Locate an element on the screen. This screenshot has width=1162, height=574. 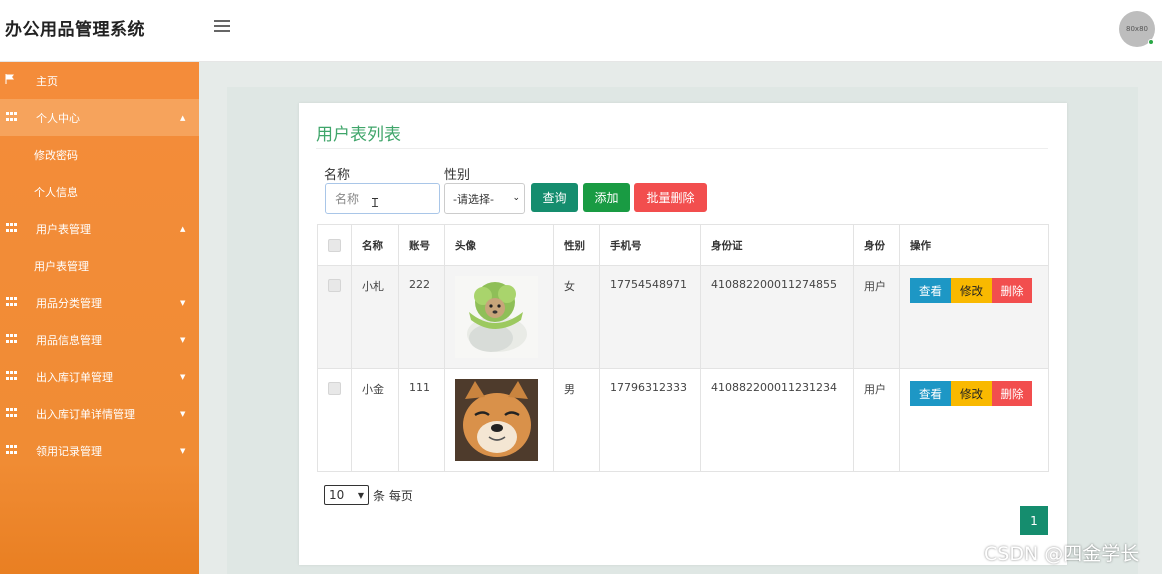
sidebar-item-label: 领用记录管理 is located at coordinates (69, 451).